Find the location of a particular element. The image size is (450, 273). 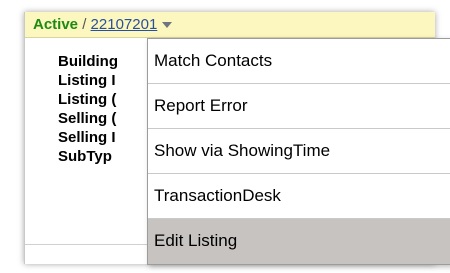

field-label-selling-2: Selling I is located at coordinates (87, 137).